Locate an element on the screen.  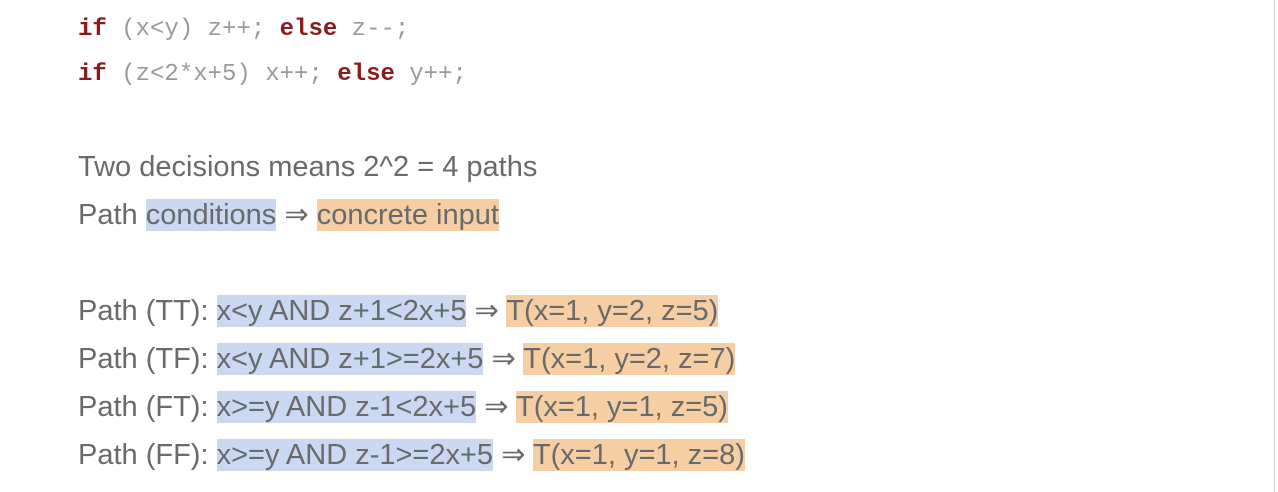
conditions-label: conditions is located at coordinates (211, 215).